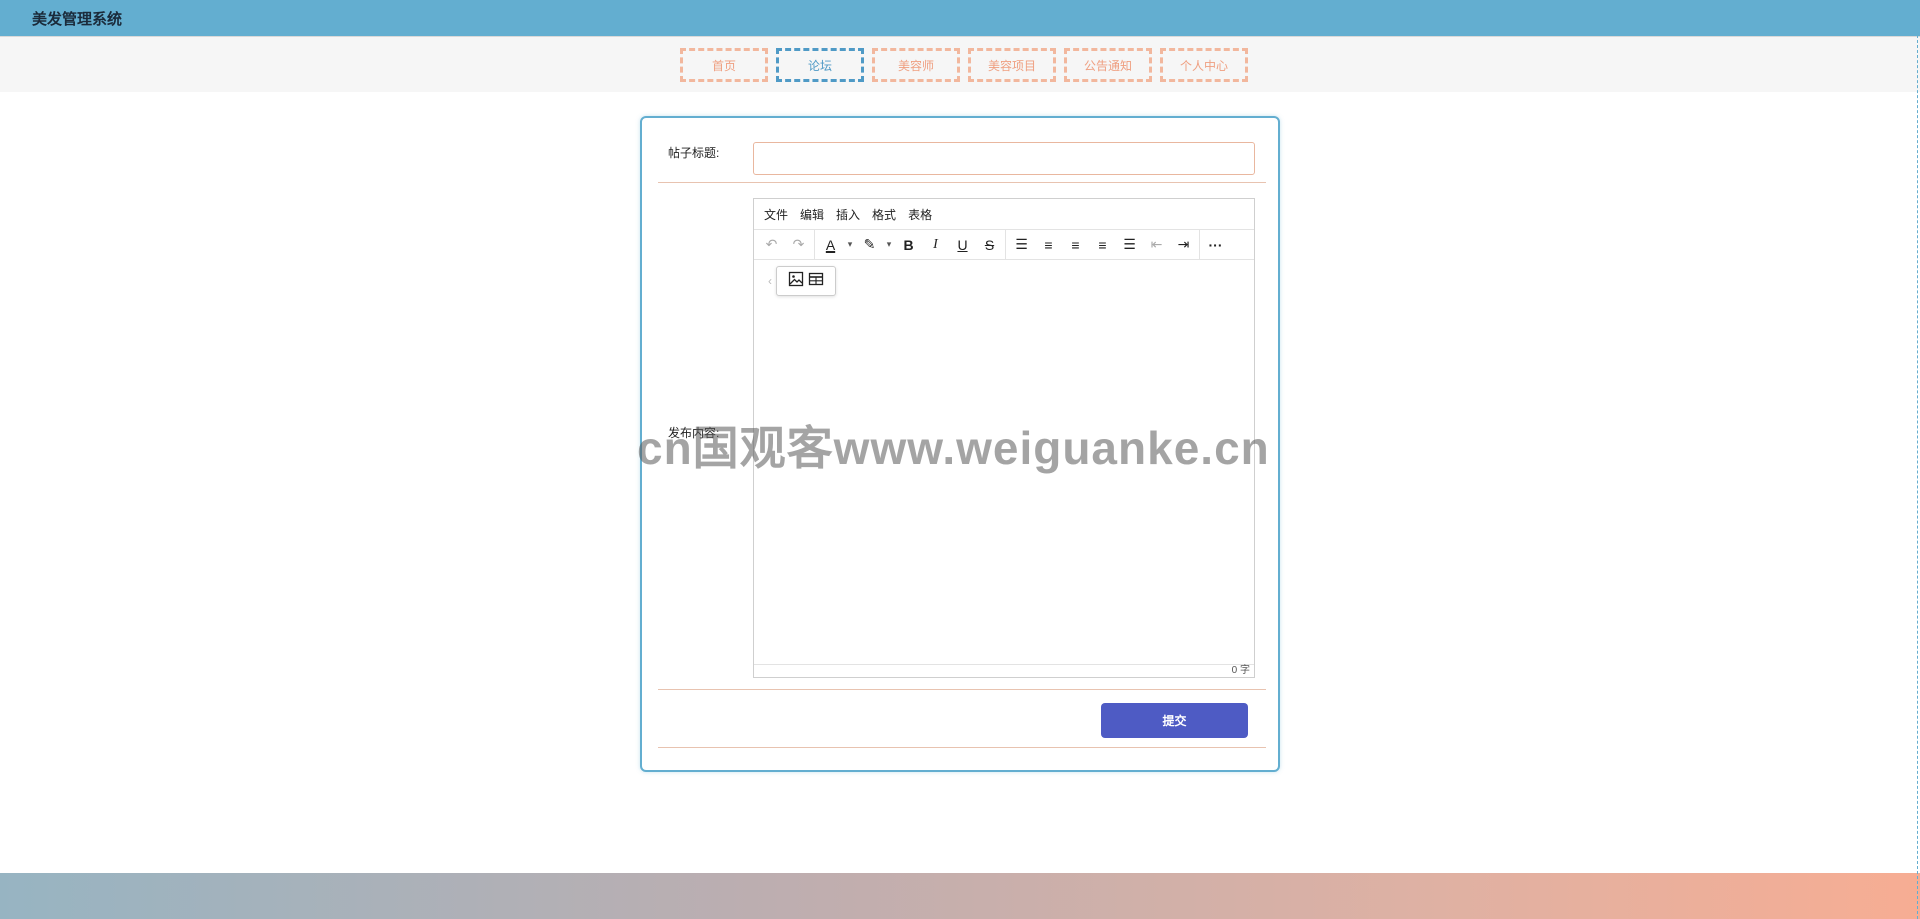 The width and height of the screenshot is (1920, 919). What do you see at coordinates (908, 245) in the screenshot?
I see `bold-icon: B` at bounding box center [908, 245].